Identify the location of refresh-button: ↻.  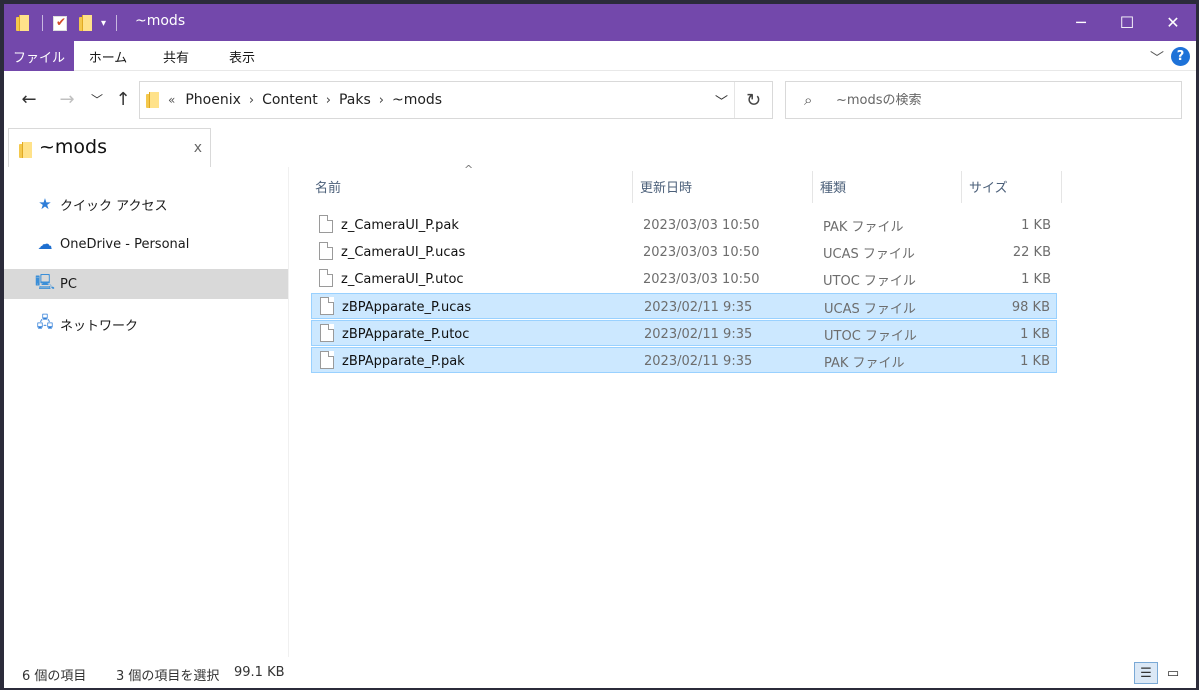
(753, 100).